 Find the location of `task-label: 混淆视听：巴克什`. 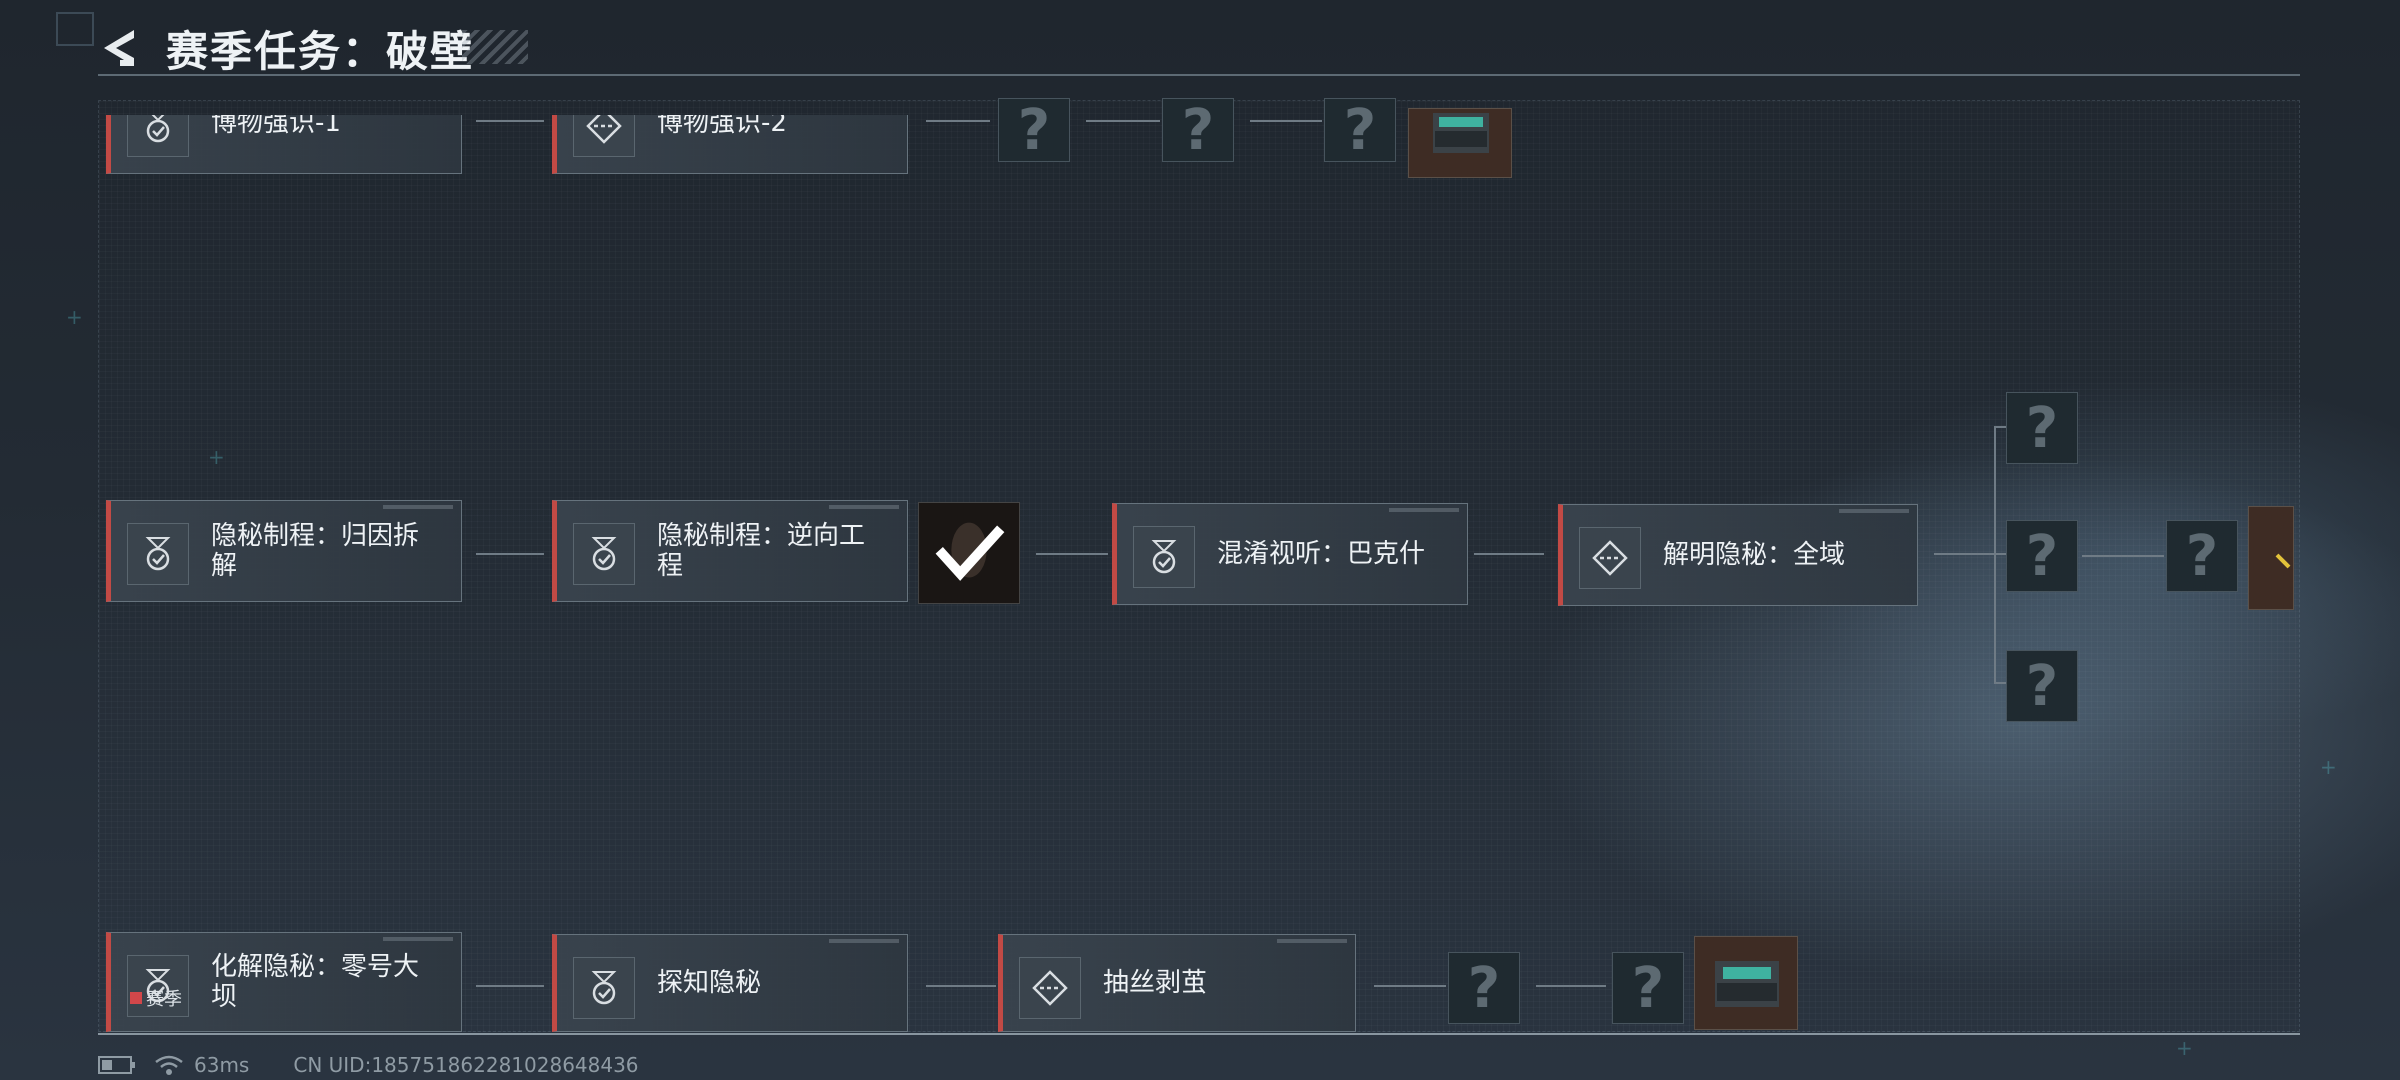

task-label: 混淆视听：巴克什 is located at coordinates (1321, 554).